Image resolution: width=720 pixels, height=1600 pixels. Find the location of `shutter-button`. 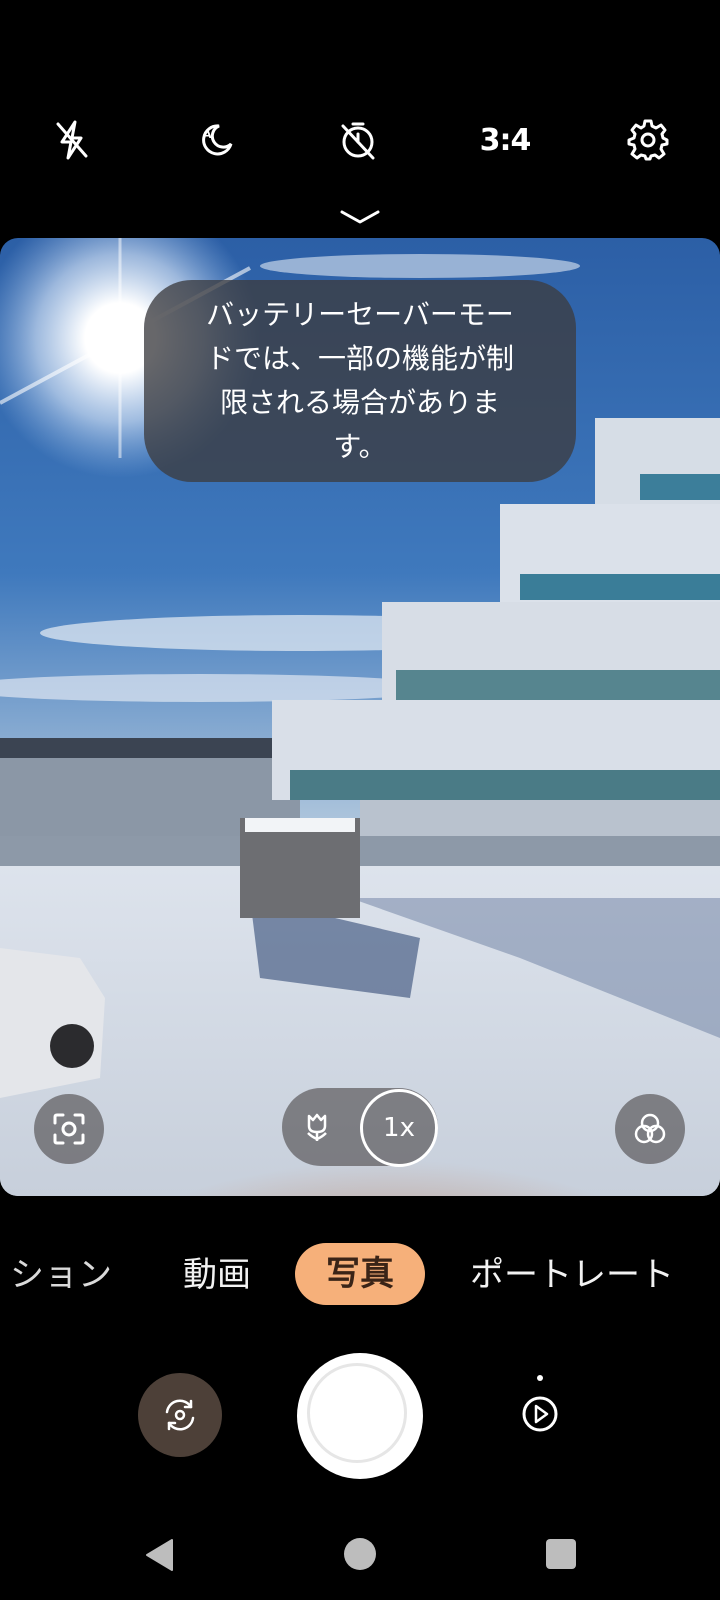

shutter-button is located at coordinates (360, 1416).